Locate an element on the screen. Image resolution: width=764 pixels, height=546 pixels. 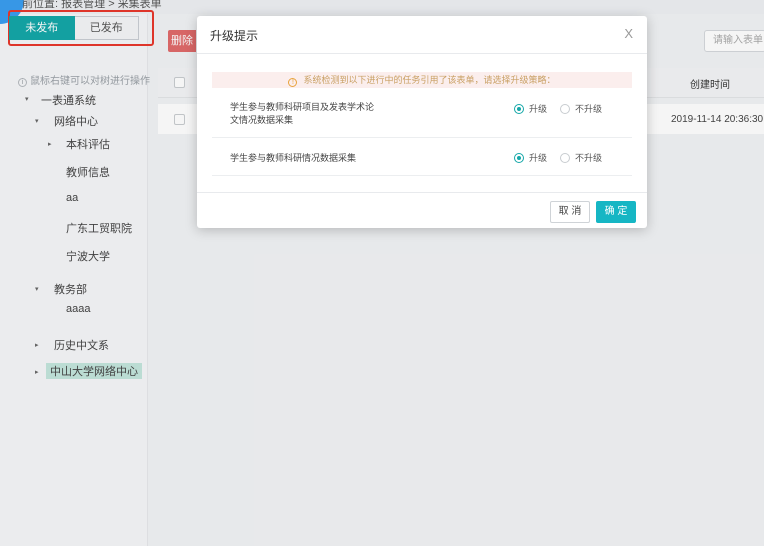
close-icon: X is located at coordinates (628, 33).